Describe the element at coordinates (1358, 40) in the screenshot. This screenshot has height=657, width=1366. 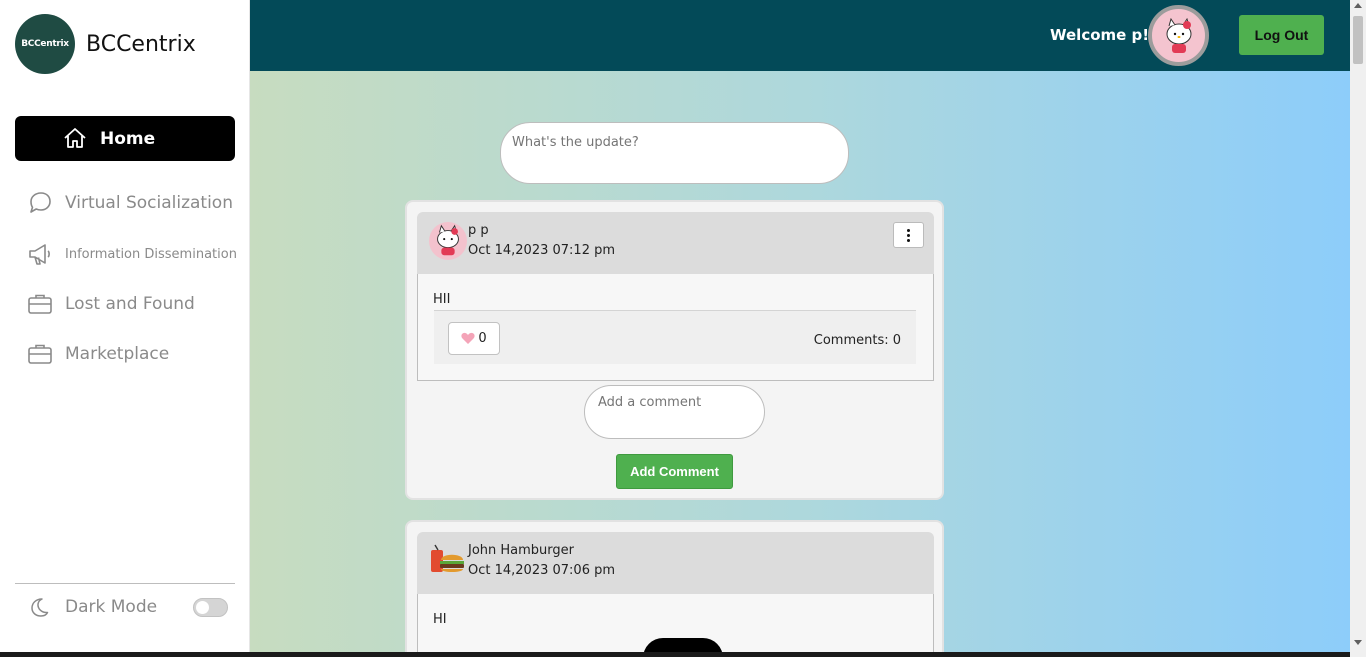
I see `scroll-thumb` at that location.